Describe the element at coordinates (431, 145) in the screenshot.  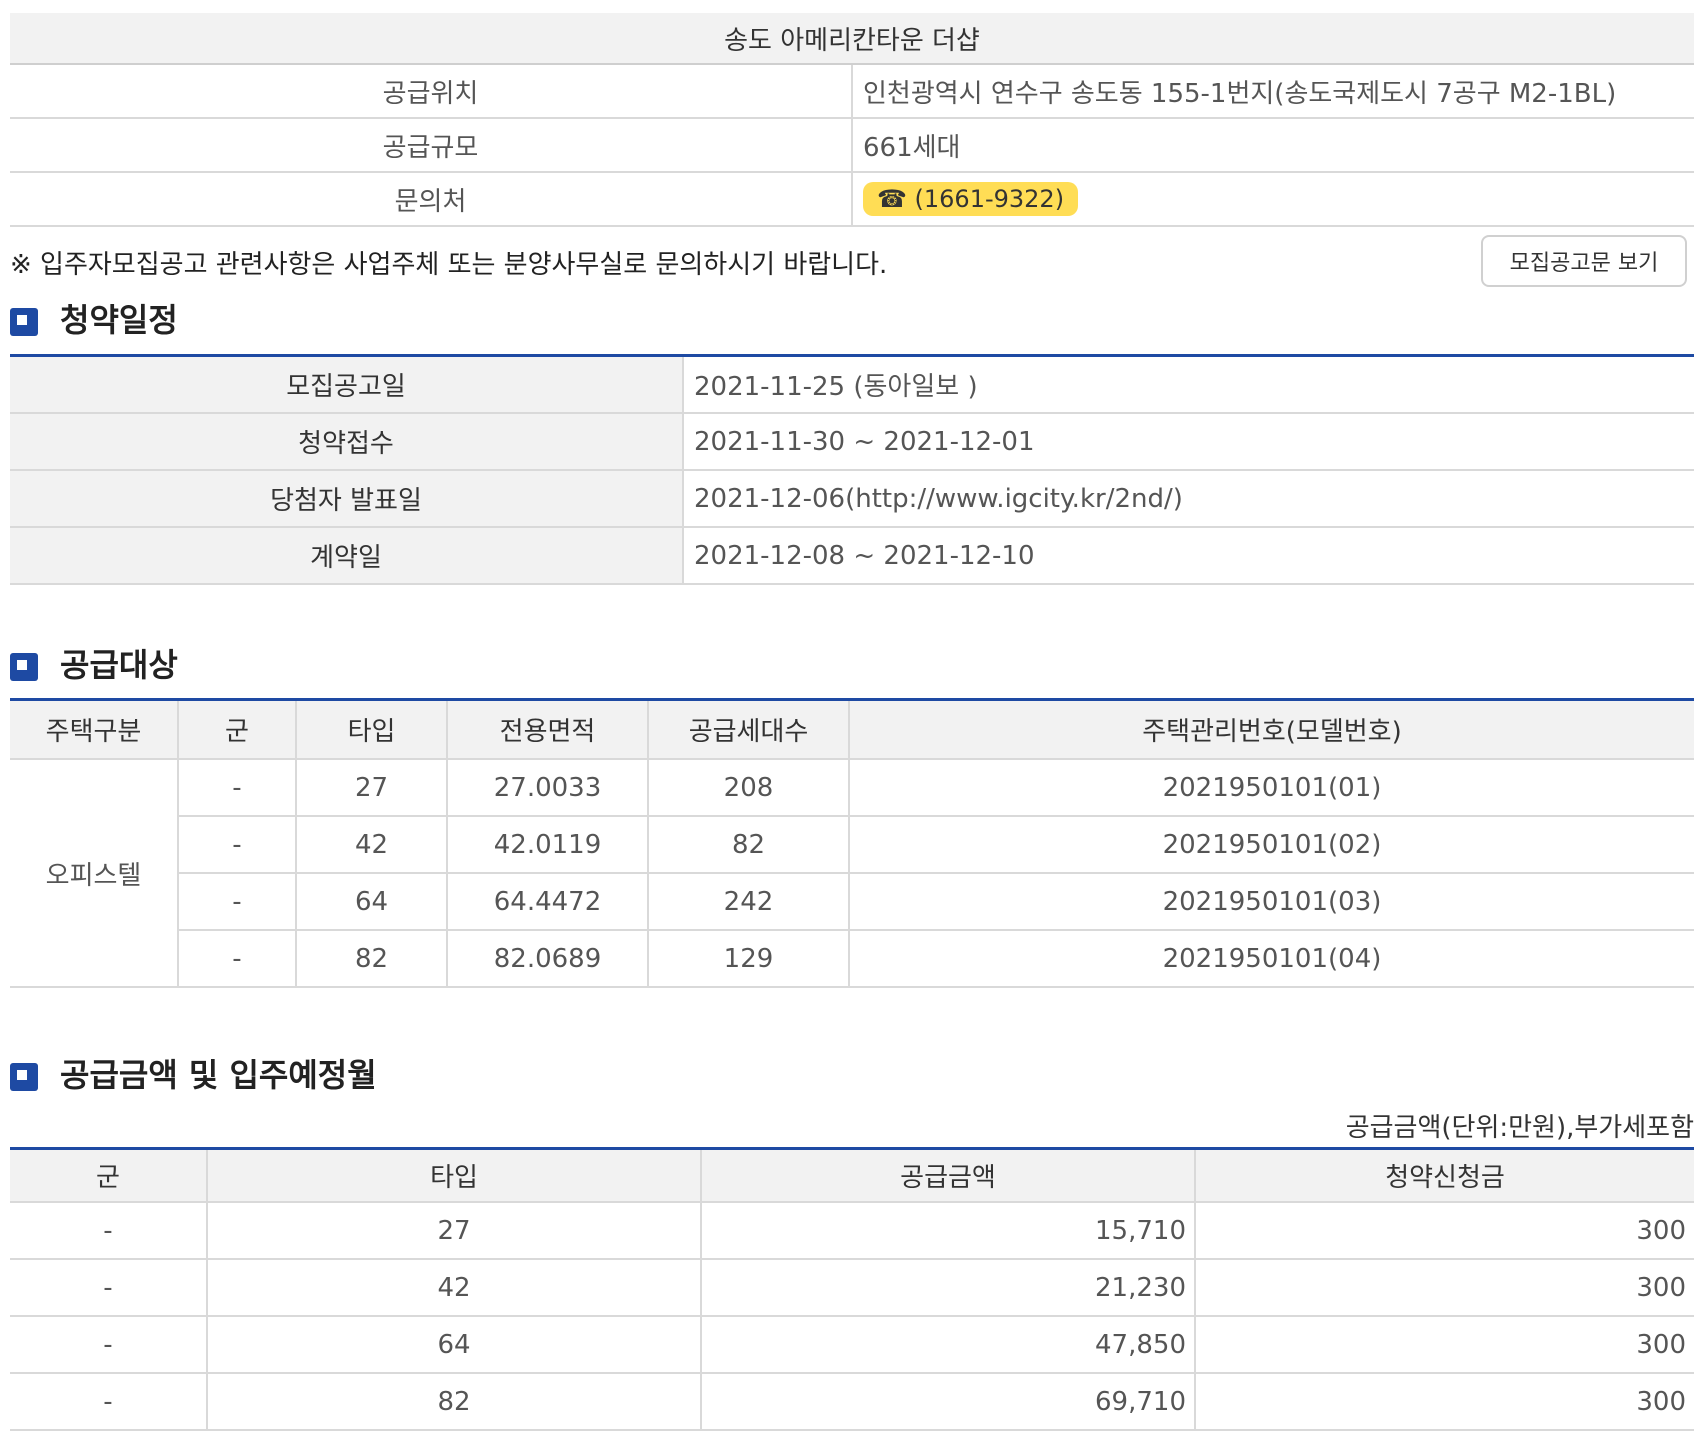
I see `info-label: 공급규모` at that location.